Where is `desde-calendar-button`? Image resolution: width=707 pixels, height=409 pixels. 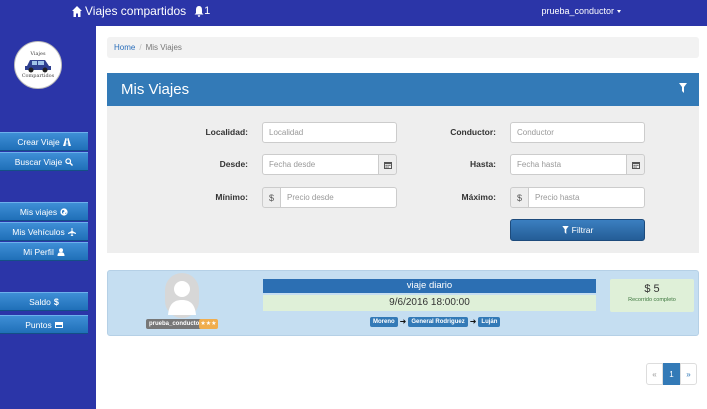 desde-calendar-button is located at coordinates (387, 164).